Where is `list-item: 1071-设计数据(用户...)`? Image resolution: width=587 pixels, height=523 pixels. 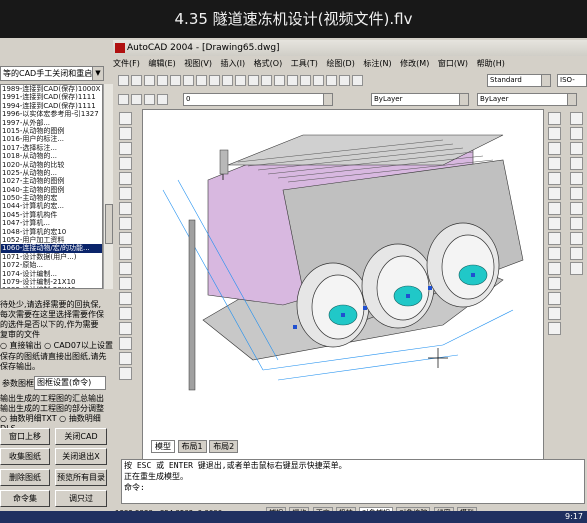
list-item: 1071-设计数据(用户...) is located at coordinates (51, 257).